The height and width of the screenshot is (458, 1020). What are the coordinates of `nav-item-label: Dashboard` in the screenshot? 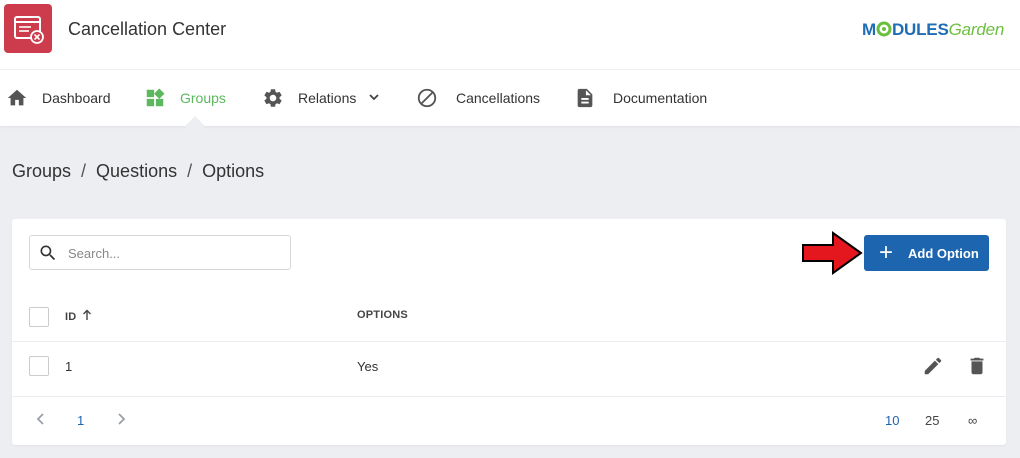 It's located at (76, 98).